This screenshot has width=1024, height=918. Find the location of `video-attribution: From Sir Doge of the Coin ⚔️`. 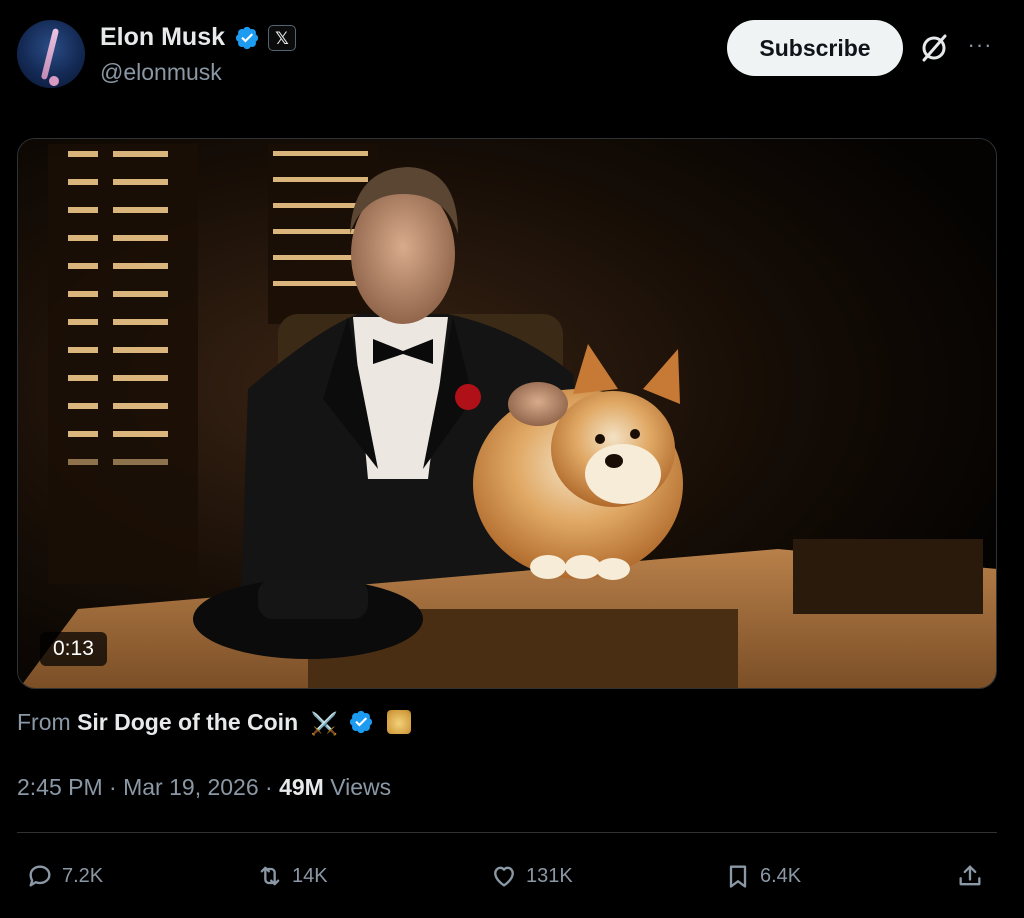

video-attribution: From Sir Doge of the Coin ⚔️ is located at coordinates (214, 722).